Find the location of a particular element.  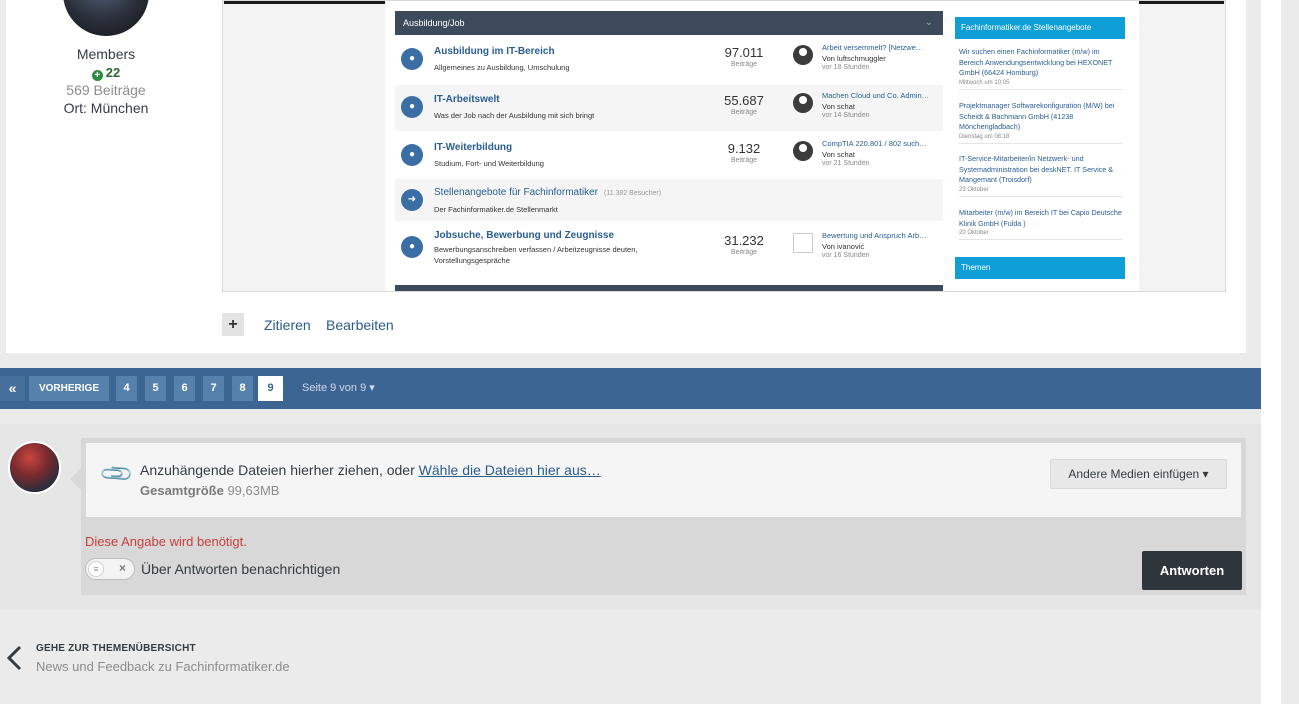

image-forum-title: Ausbildung im IT-Bereich is located at coordinates (494, 51).